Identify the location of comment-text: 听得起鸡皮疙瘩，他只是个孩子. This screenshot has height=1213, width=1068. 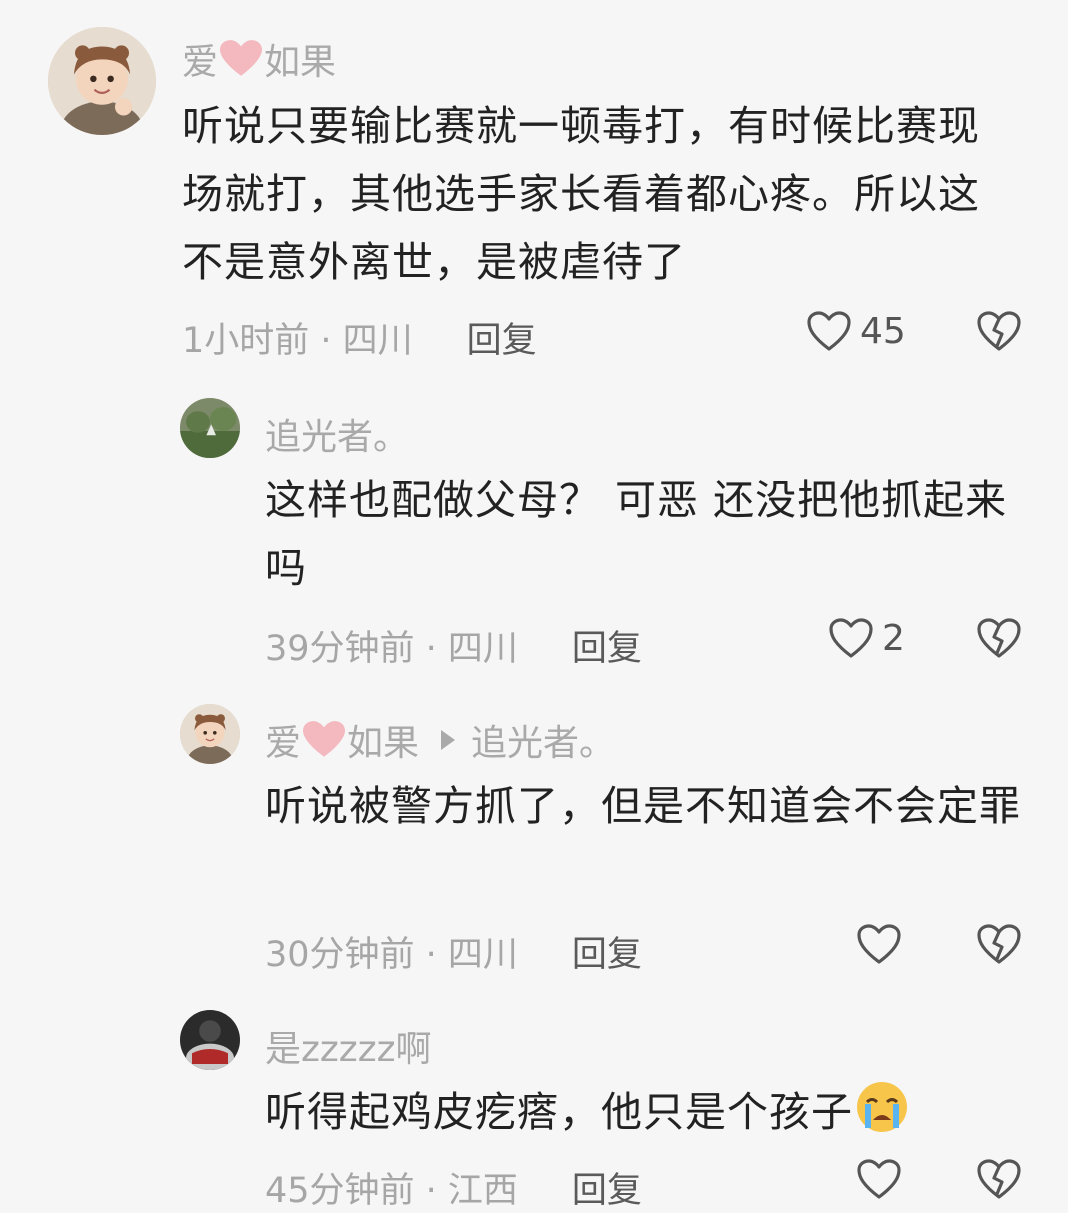
(650, 1112).